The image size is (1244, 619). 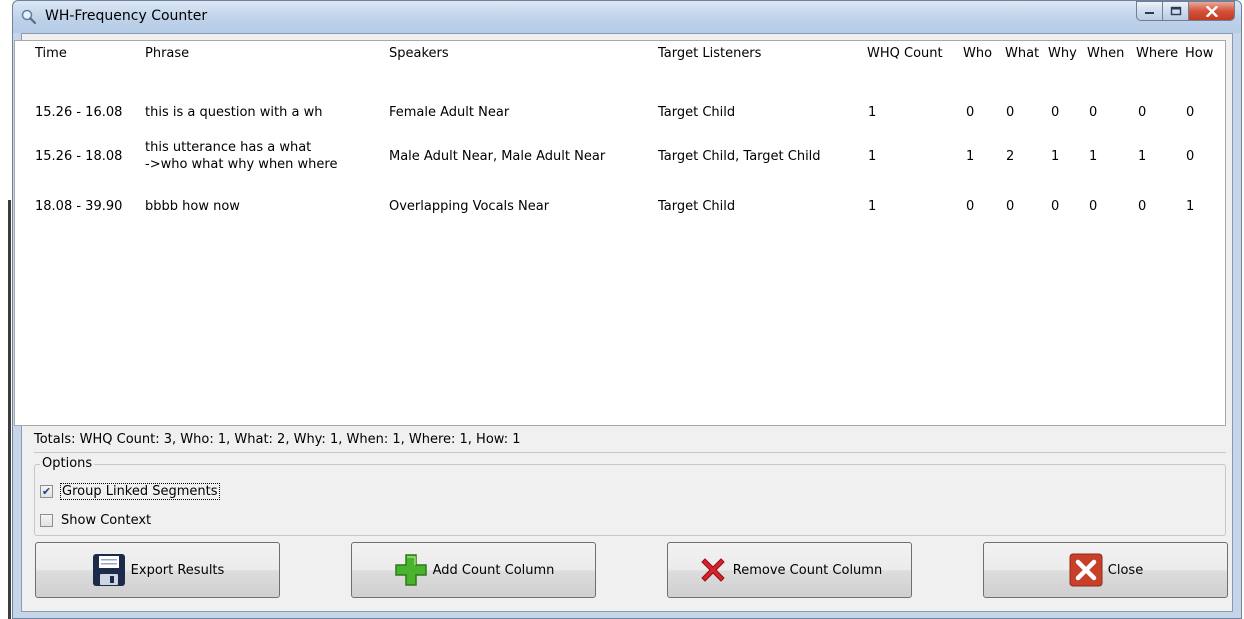 I want to click on close-x-icon, so click(x=1086, y=570).